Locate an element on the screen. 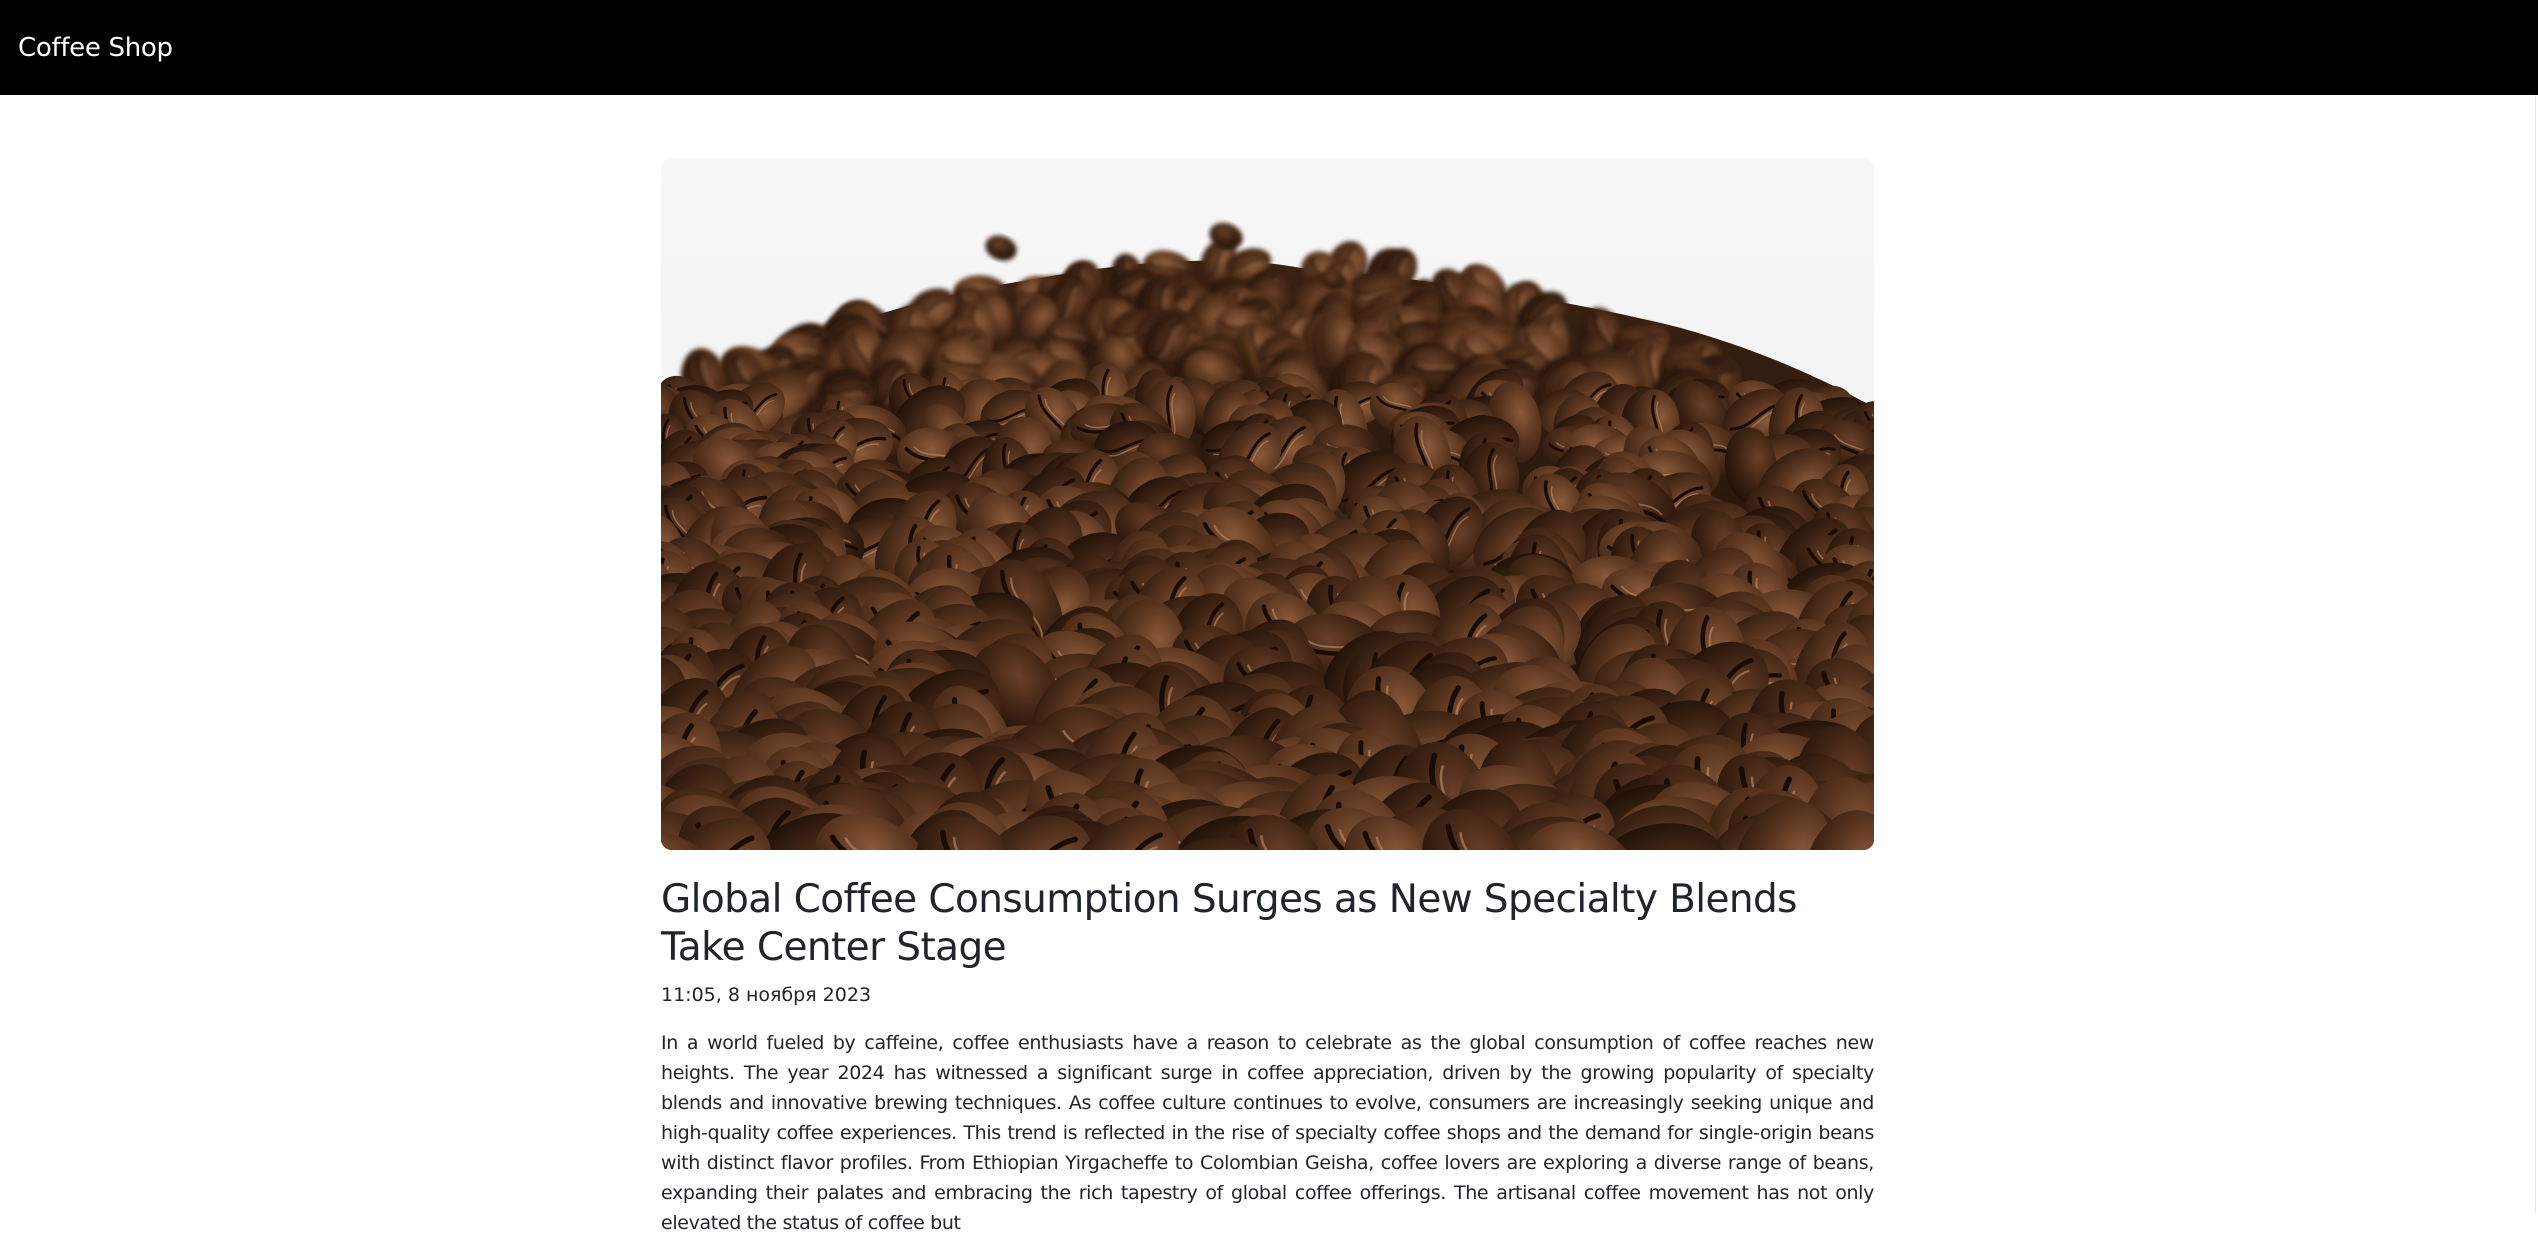 This screenshot has height=1257, width=2538. brand-link: Coffee Shop is located at coordinates (95, 48).